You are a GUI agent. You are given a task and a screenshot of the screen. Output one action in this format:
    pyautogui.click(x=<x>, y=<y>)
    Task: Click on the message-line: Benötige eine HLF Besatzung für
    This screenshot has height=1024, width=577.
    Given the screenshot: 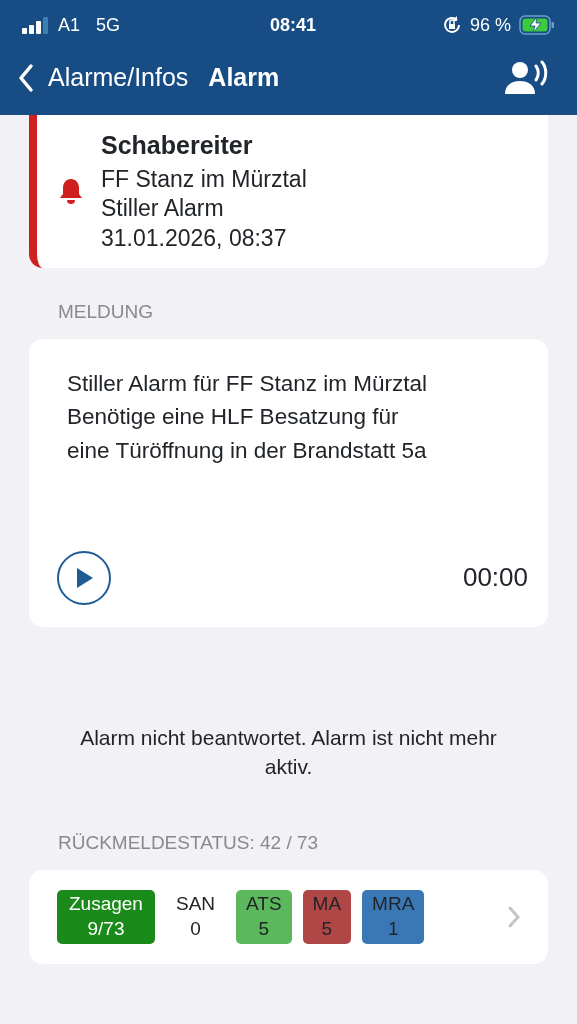 What is the action you would take?
    pyautogui.click(x=233, y=417)
    